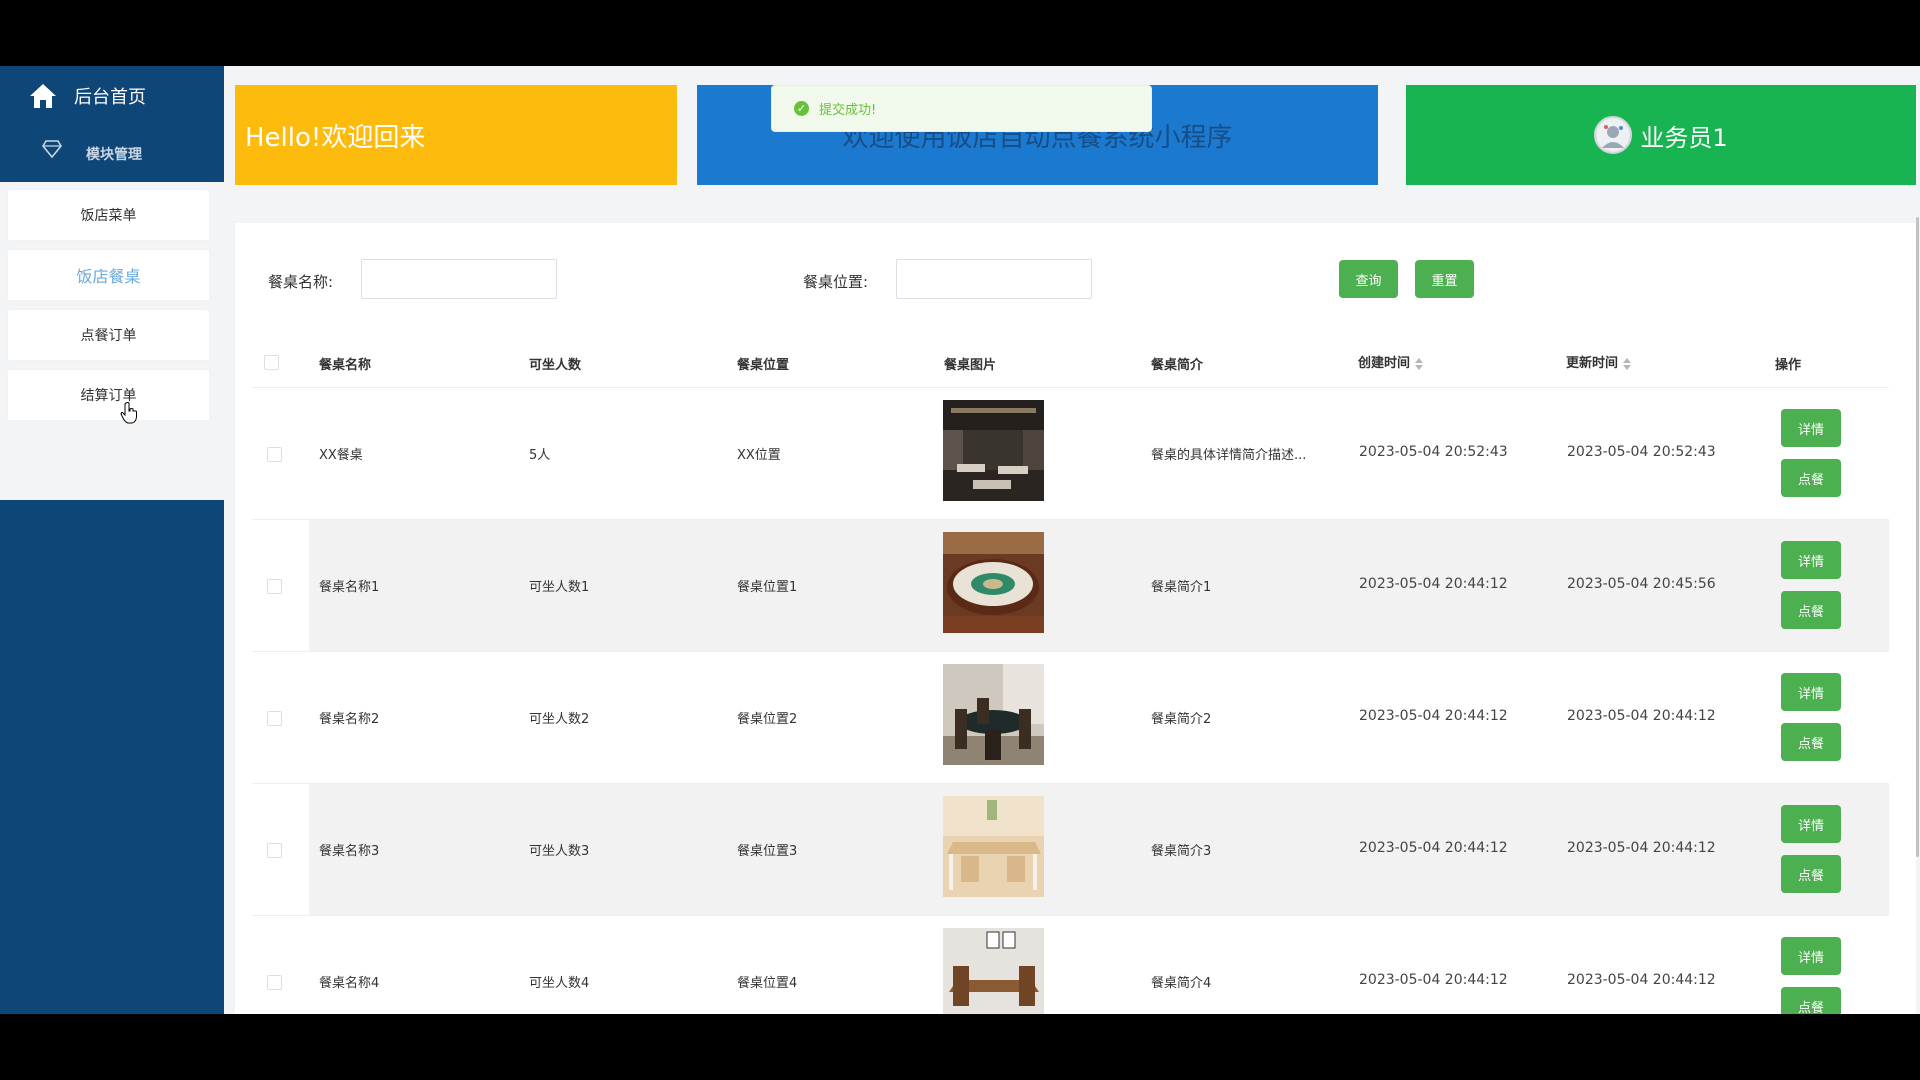  I want to click on cell-updated: 2023-05-04 20:45:56, so click(1641, 584).